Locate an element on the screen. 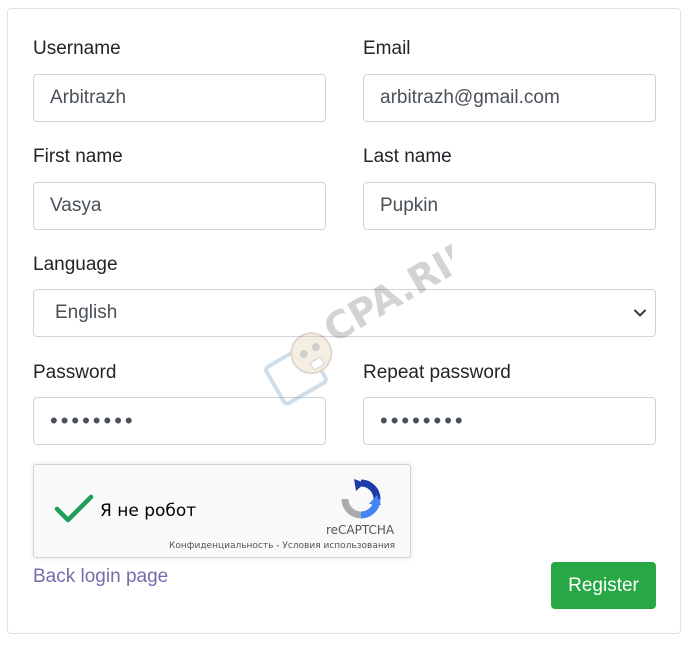 Image resolution: width=691 pixels, height=645 pixels. first-name-input: Vasya is located at coordinates (179, 206).